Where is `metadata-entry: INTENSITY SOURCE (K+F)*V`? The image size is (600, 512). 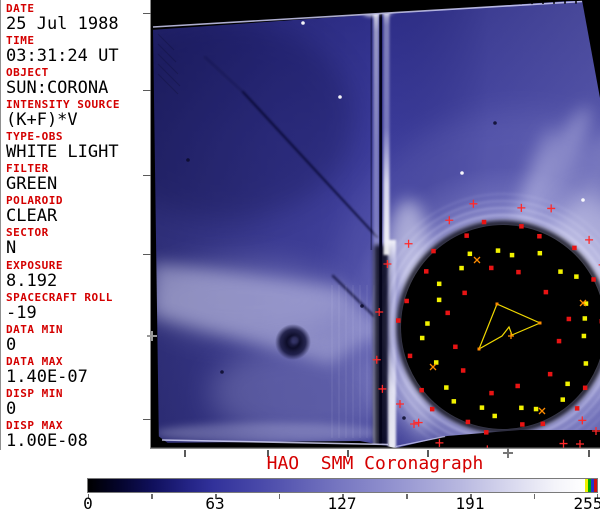 metadata-entry: INTENSITY SOURCE (K+F)*V is located at coordinates (75, 115).